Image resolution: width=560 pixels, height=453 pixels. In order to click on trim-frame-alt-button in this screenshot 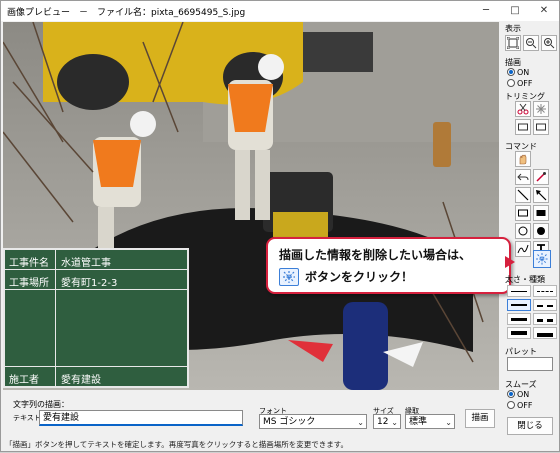, I will do `click(541, 127)`.